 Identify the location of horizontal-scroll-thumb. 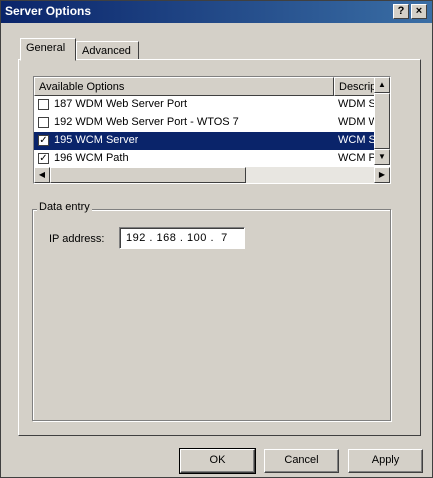
(148, 175).